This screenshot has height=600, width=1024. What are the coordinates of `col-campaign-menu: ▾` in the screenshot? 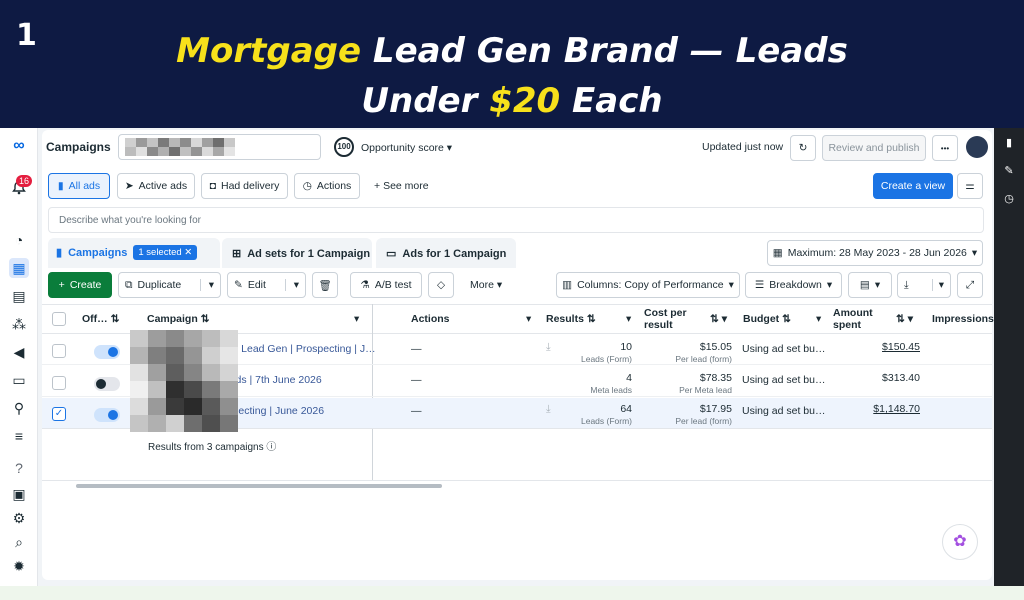 It's located at (356, 319).